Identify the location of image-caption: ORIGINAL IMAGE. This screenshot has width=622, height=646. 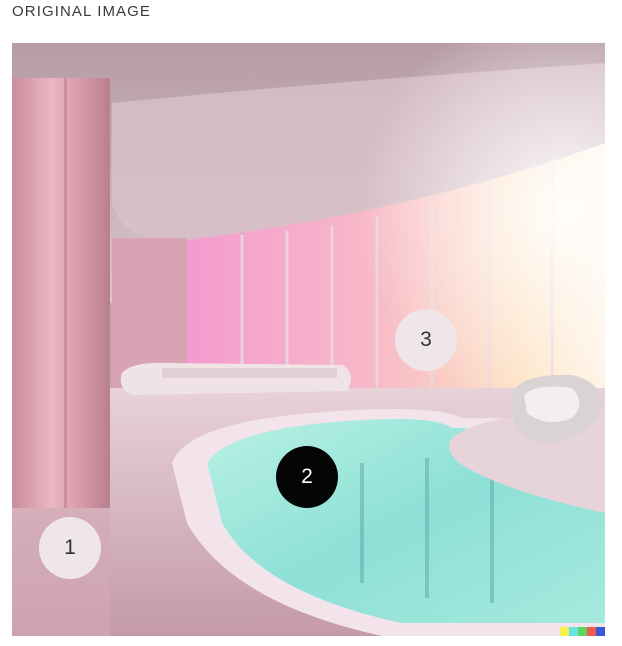
(82, 11).